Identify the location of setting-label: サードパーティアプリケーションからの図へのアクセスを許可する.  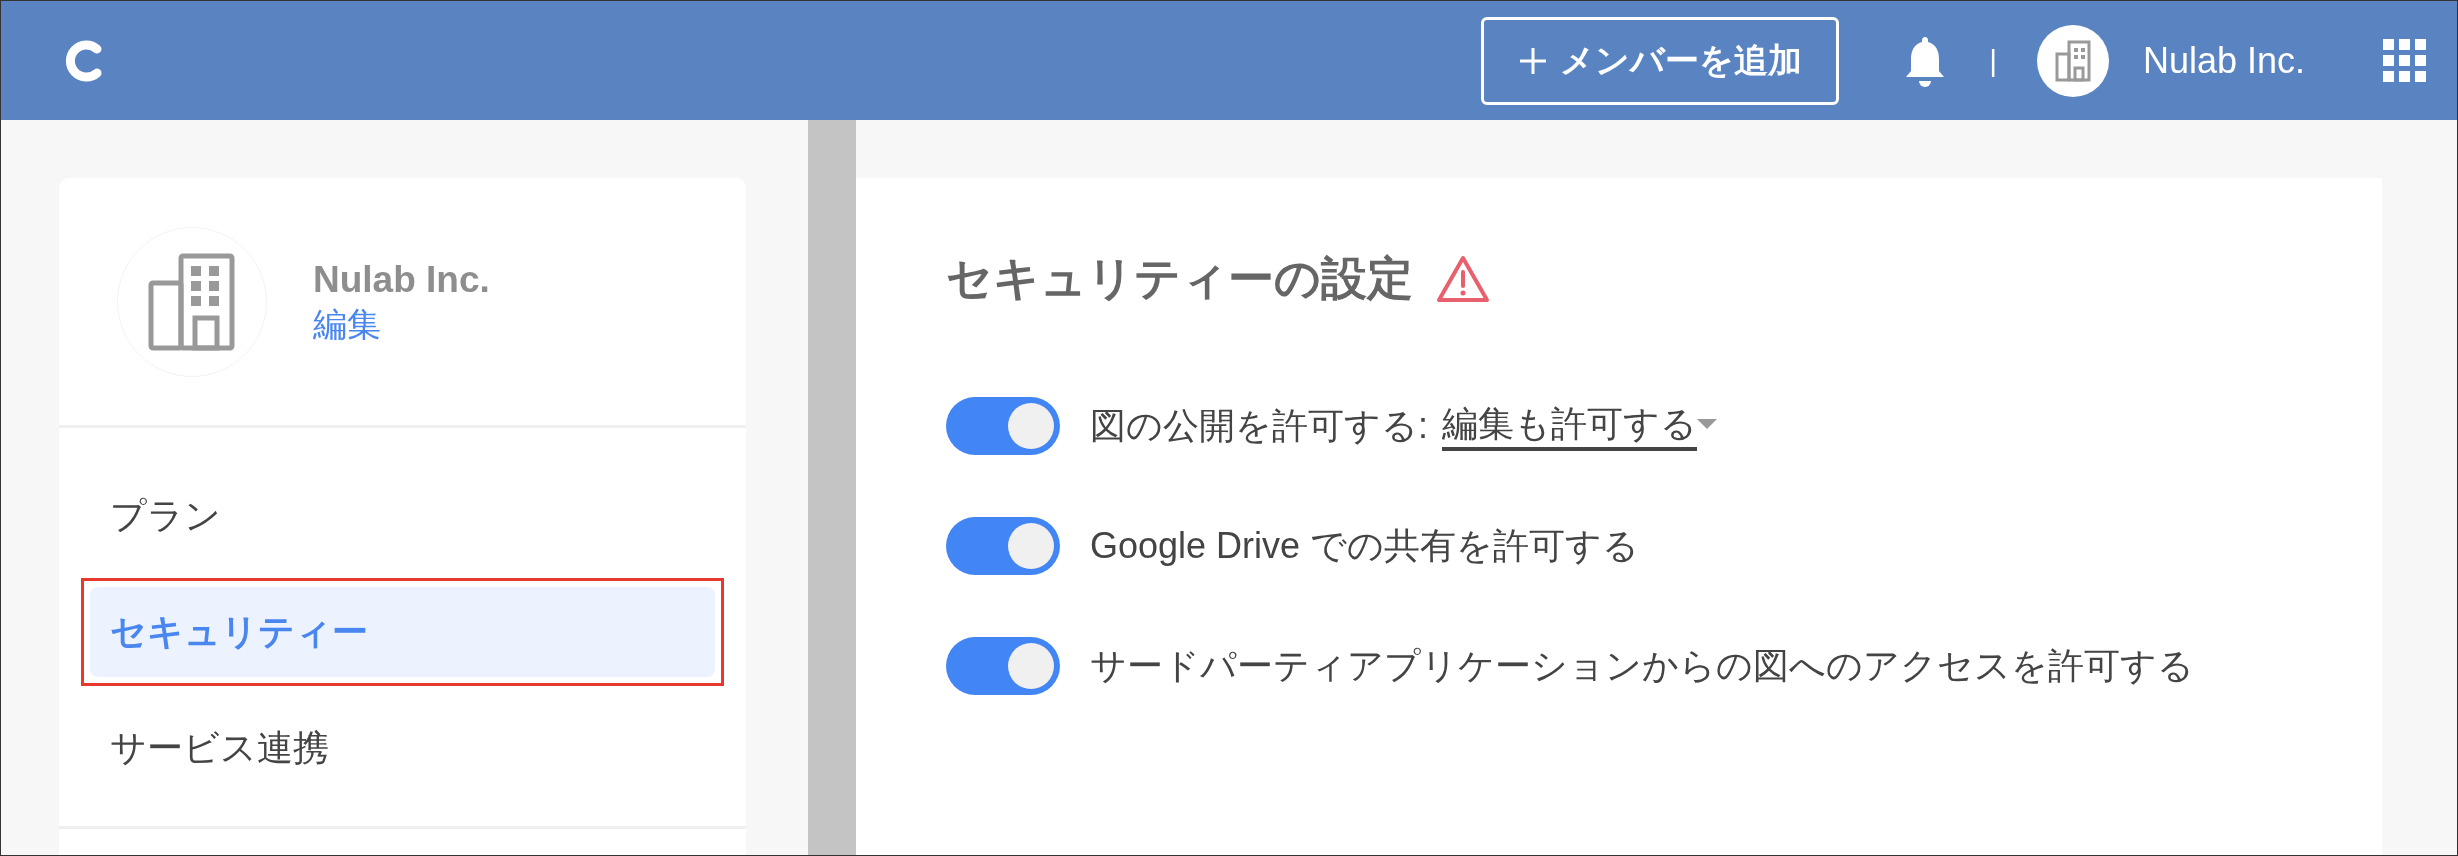
(1642, 665).